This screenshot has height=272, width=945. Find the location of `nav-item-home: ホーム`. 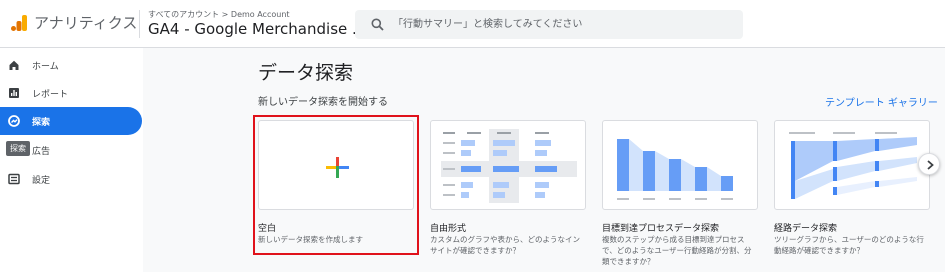

nav-item-home: ホーム is located at coordinates (71, 65).